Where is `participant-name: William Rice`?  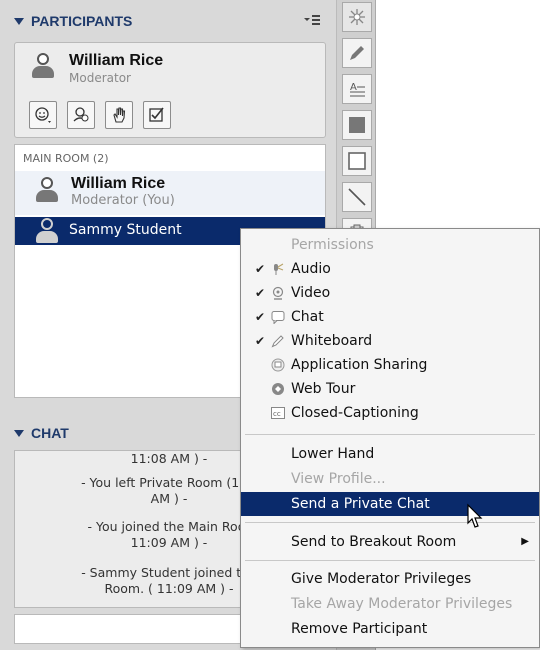 participant-name: William Rice is located at coordinates (118, 183).